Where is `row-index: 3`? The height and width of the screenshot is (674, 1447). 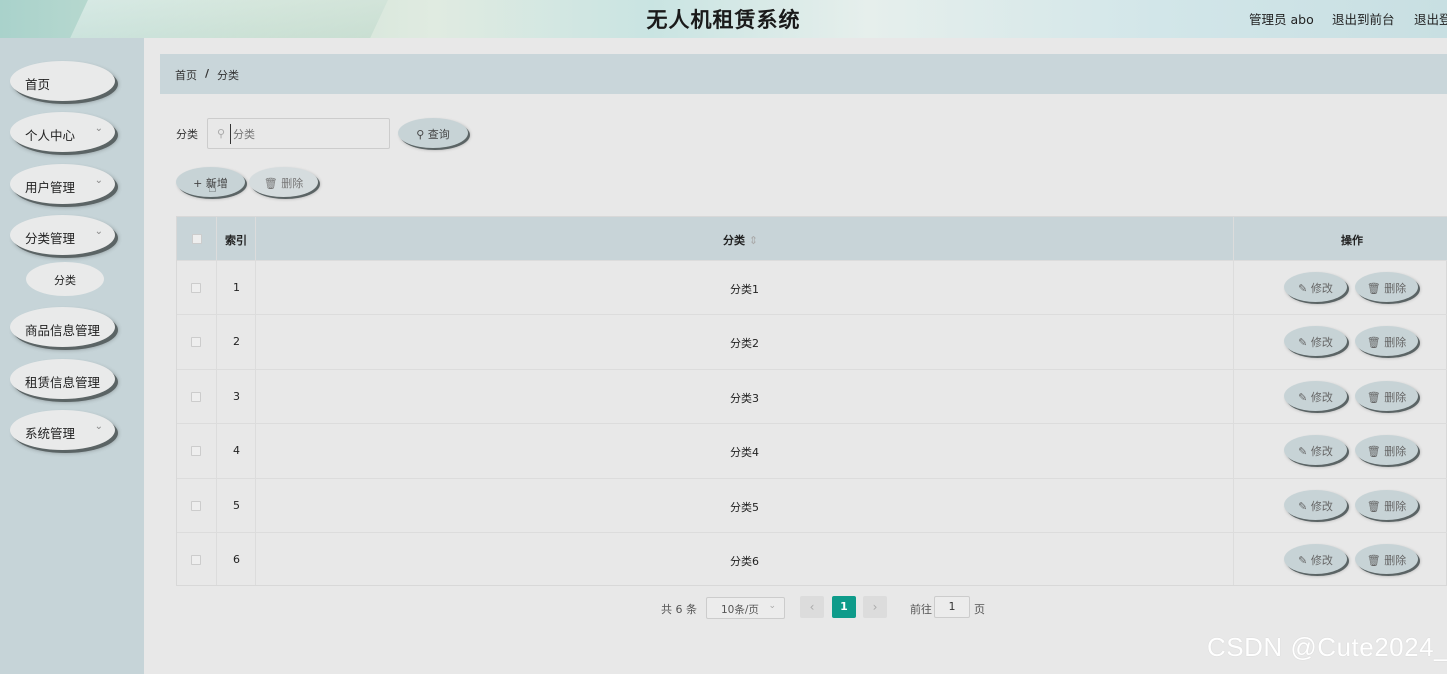 row-index: 3 is located at coordinates (236, 396).